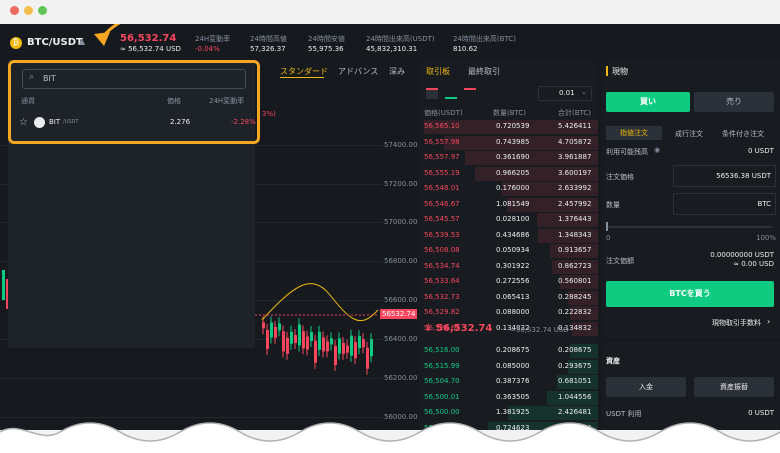 The height and width of the screenshot is (453, 780). Describe the element at coordinates (511, 397) in the screenshot. I see `bid-row: 56,500.01 0.363505 1.044556` at that location.